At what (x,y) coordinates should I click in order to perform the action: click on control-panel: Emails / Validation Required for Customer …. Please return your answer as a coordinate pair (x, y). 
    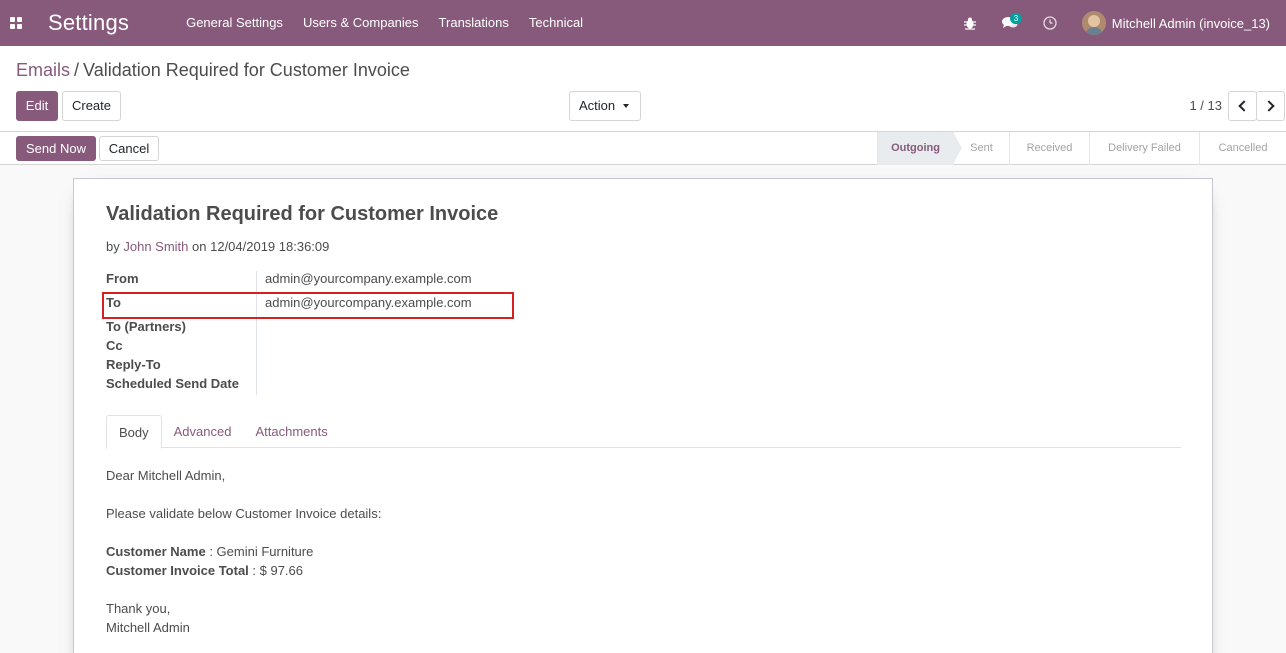
    Looking at the image, I should click on (643, 89).